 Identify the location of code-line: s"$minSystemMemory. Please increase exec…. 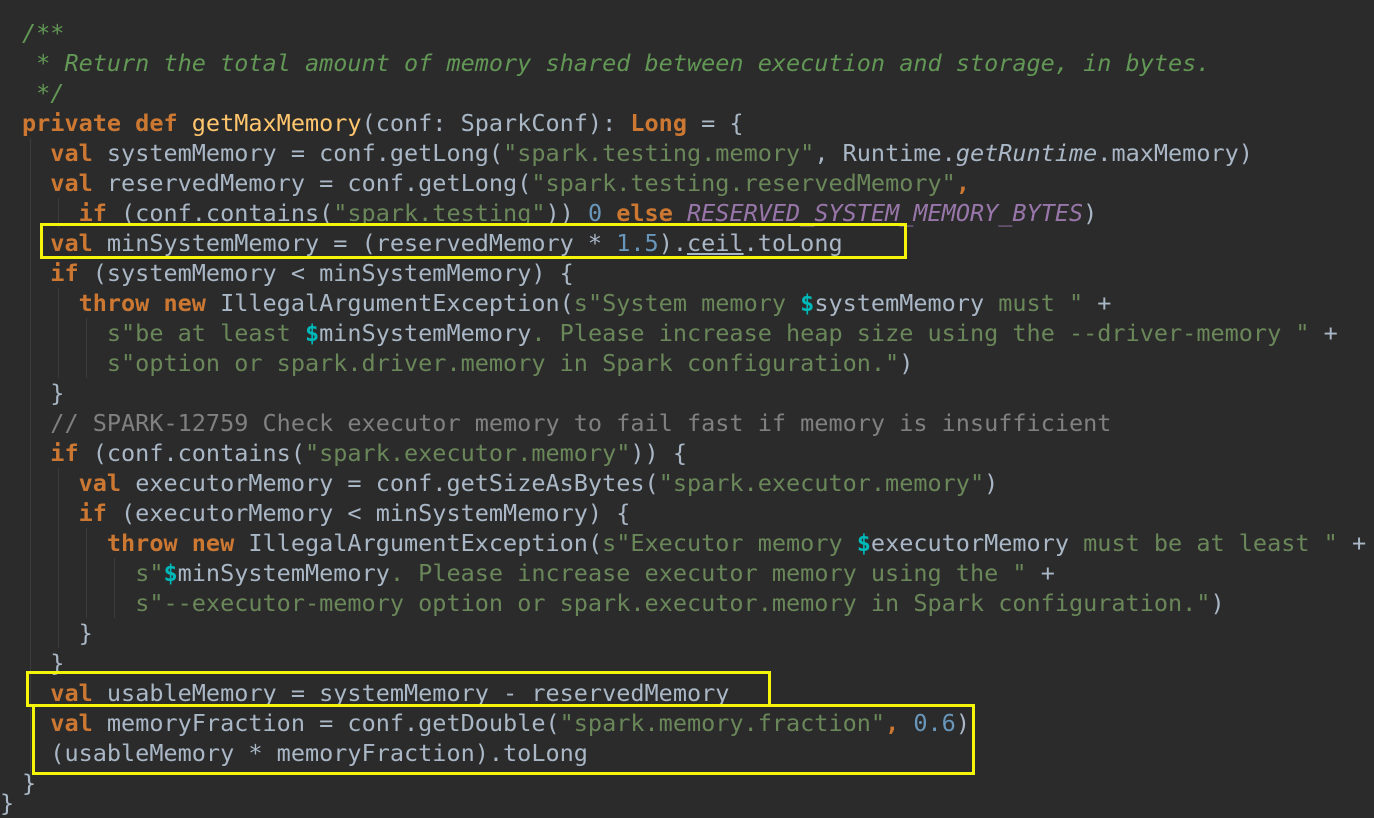
(538, 573).